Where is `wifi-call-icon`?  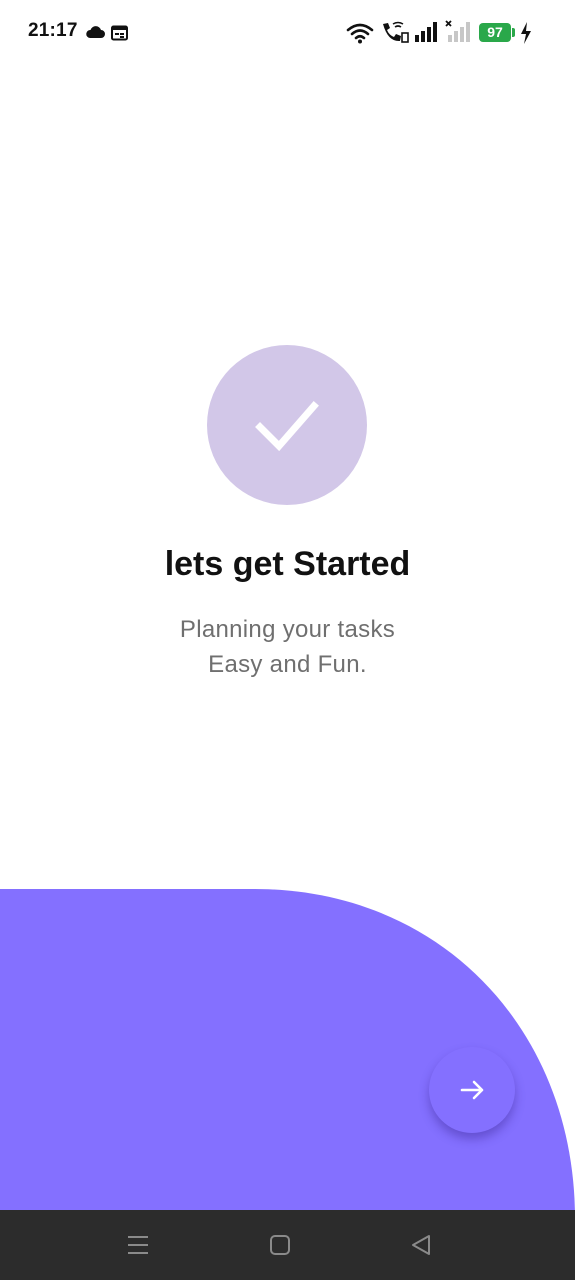 wifi-call-icon is located at coordinates (395, 35).